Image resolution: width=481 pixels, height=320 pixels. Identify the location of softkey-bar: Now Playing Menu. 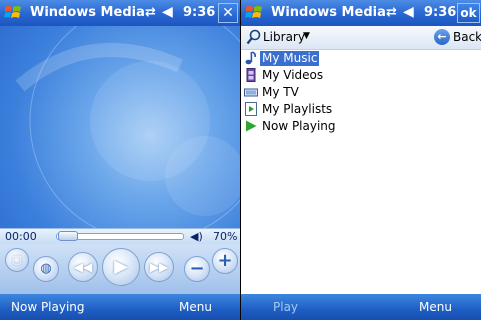
(120, 307).